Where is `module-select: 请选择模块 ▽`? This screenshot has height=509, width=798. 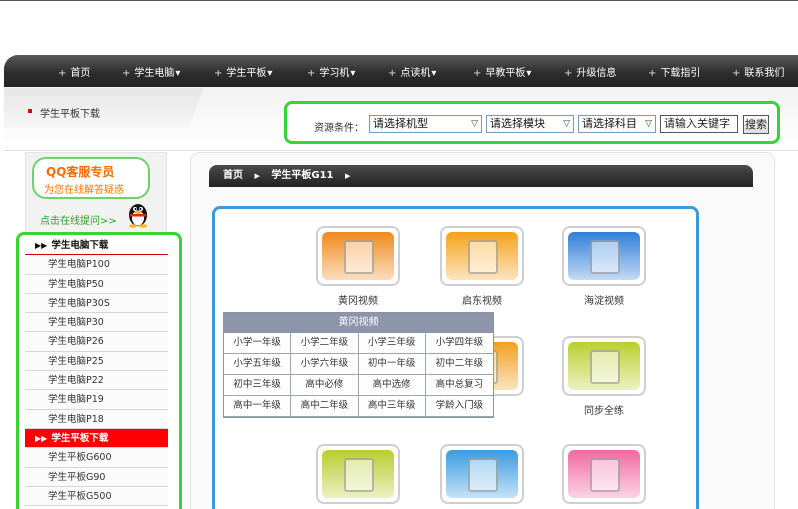 module-select: 请选择模块 ▽ is located at coordinates (530, 124).